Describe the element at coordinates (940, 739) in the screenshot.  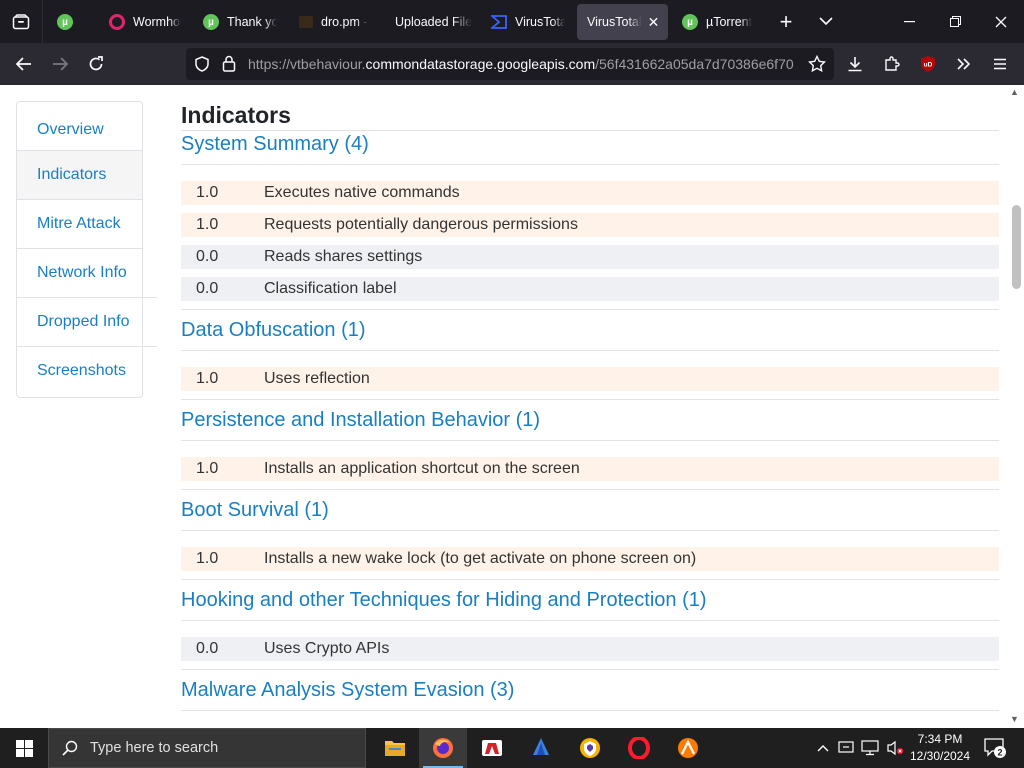
I see `clock-time: 7:34 PM` at that location.